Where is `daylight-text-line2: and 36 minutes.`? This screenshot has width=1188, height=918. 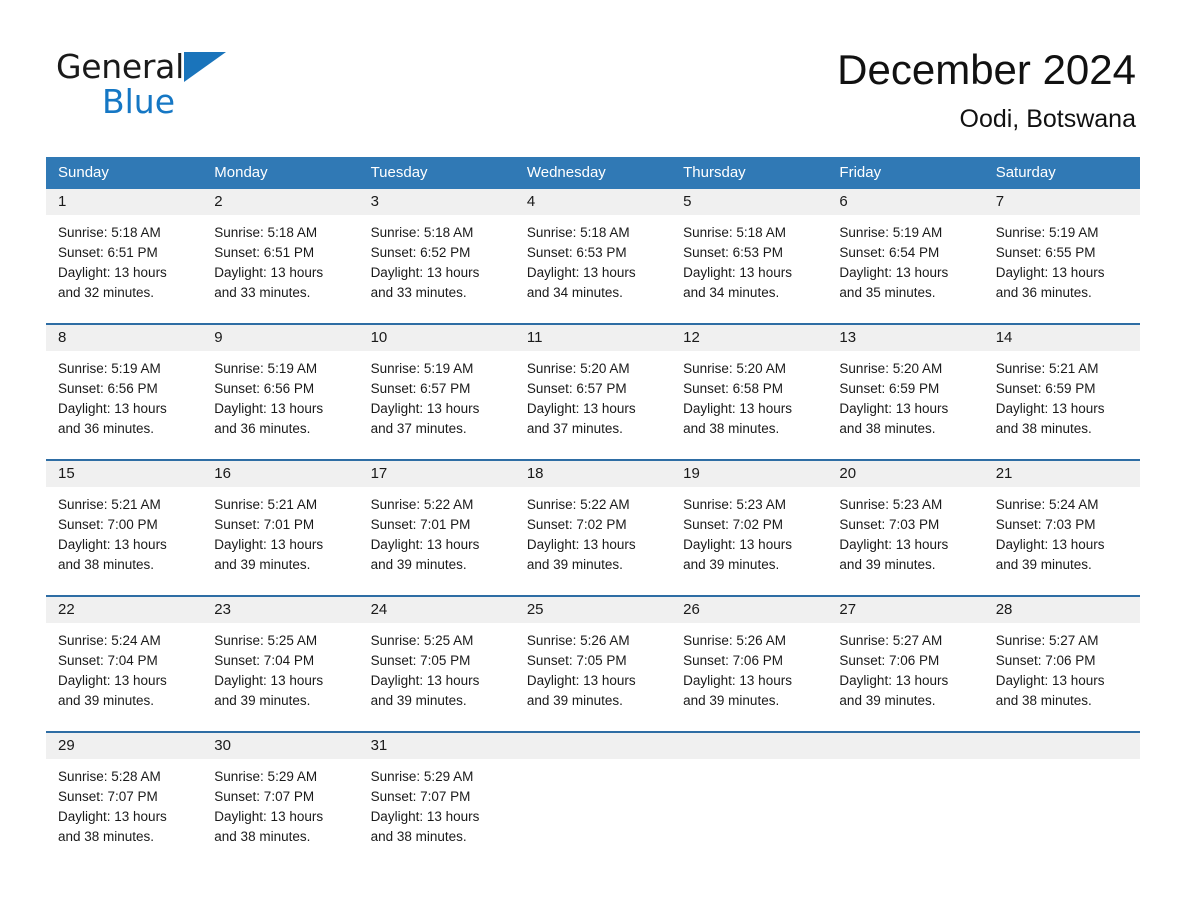
daylight-text-line2: and 36 minutes. is located at coordinates (106, 428).